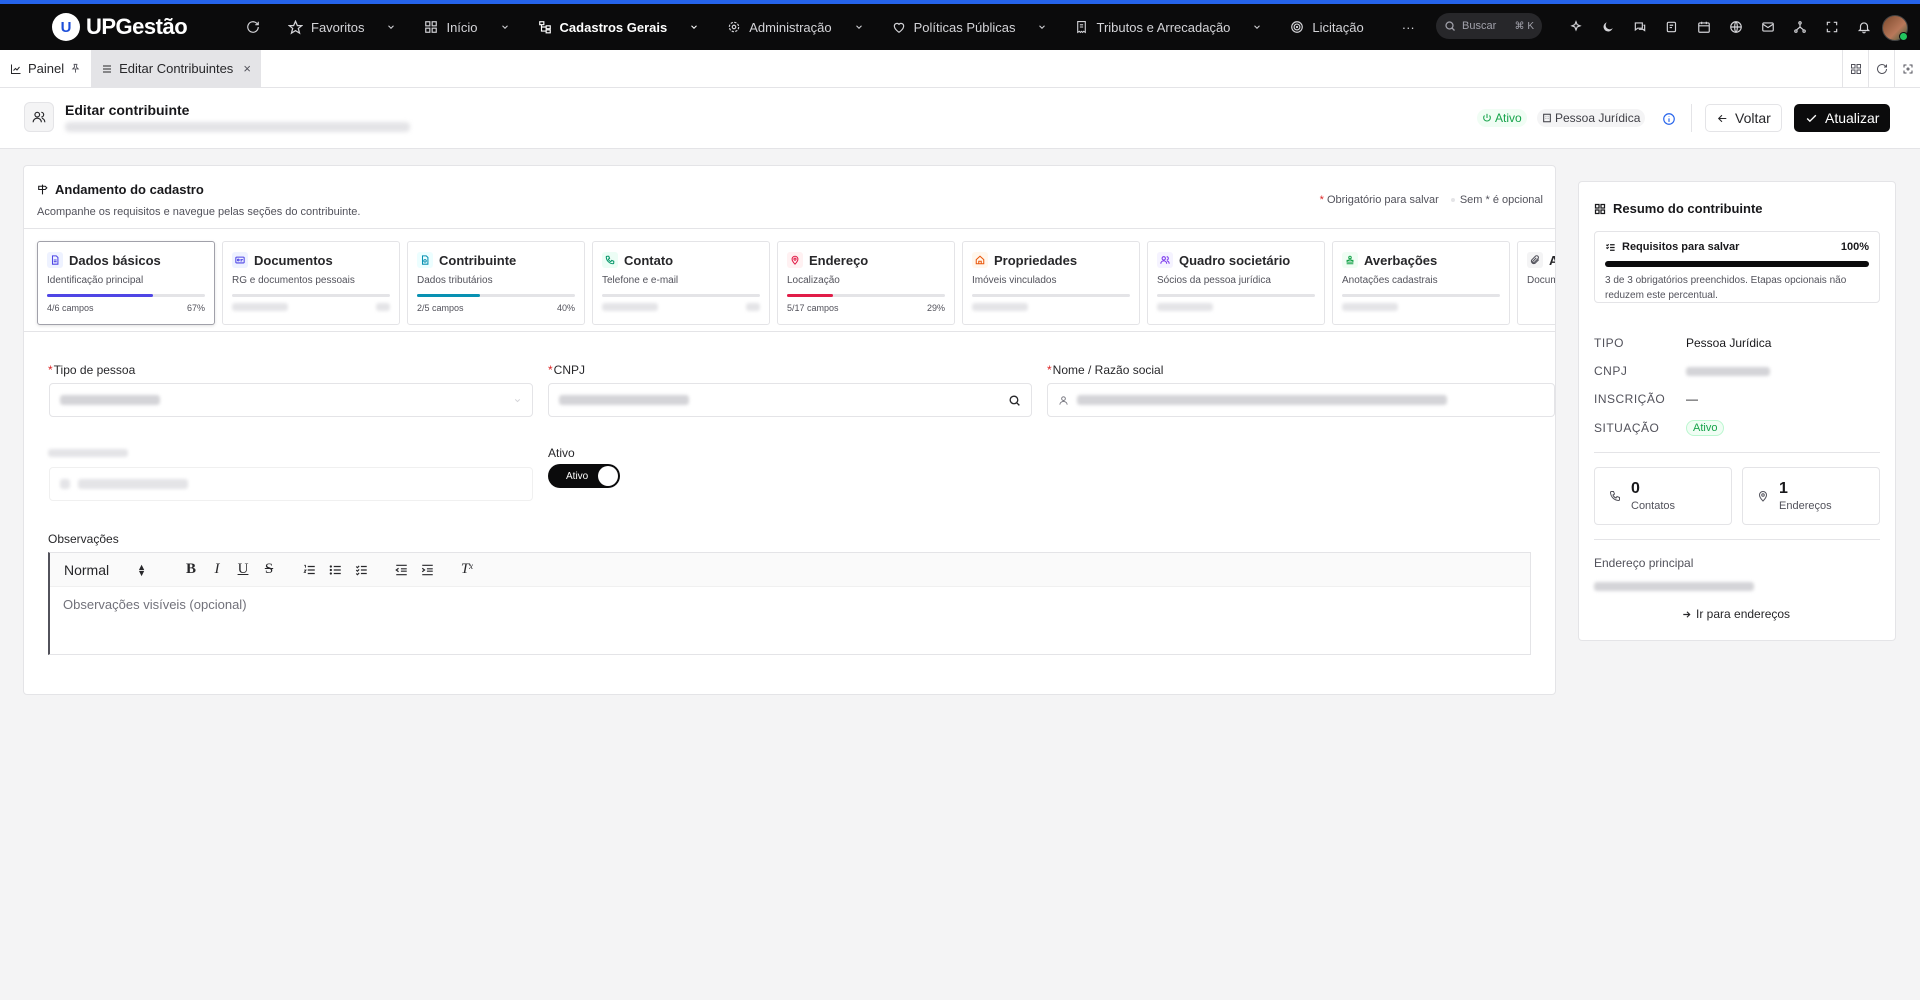  What do you see at coordinates (964, 27) in the screenshot?
I see `nav-label: Políticas Públicas` at bounding box center [964, 27].